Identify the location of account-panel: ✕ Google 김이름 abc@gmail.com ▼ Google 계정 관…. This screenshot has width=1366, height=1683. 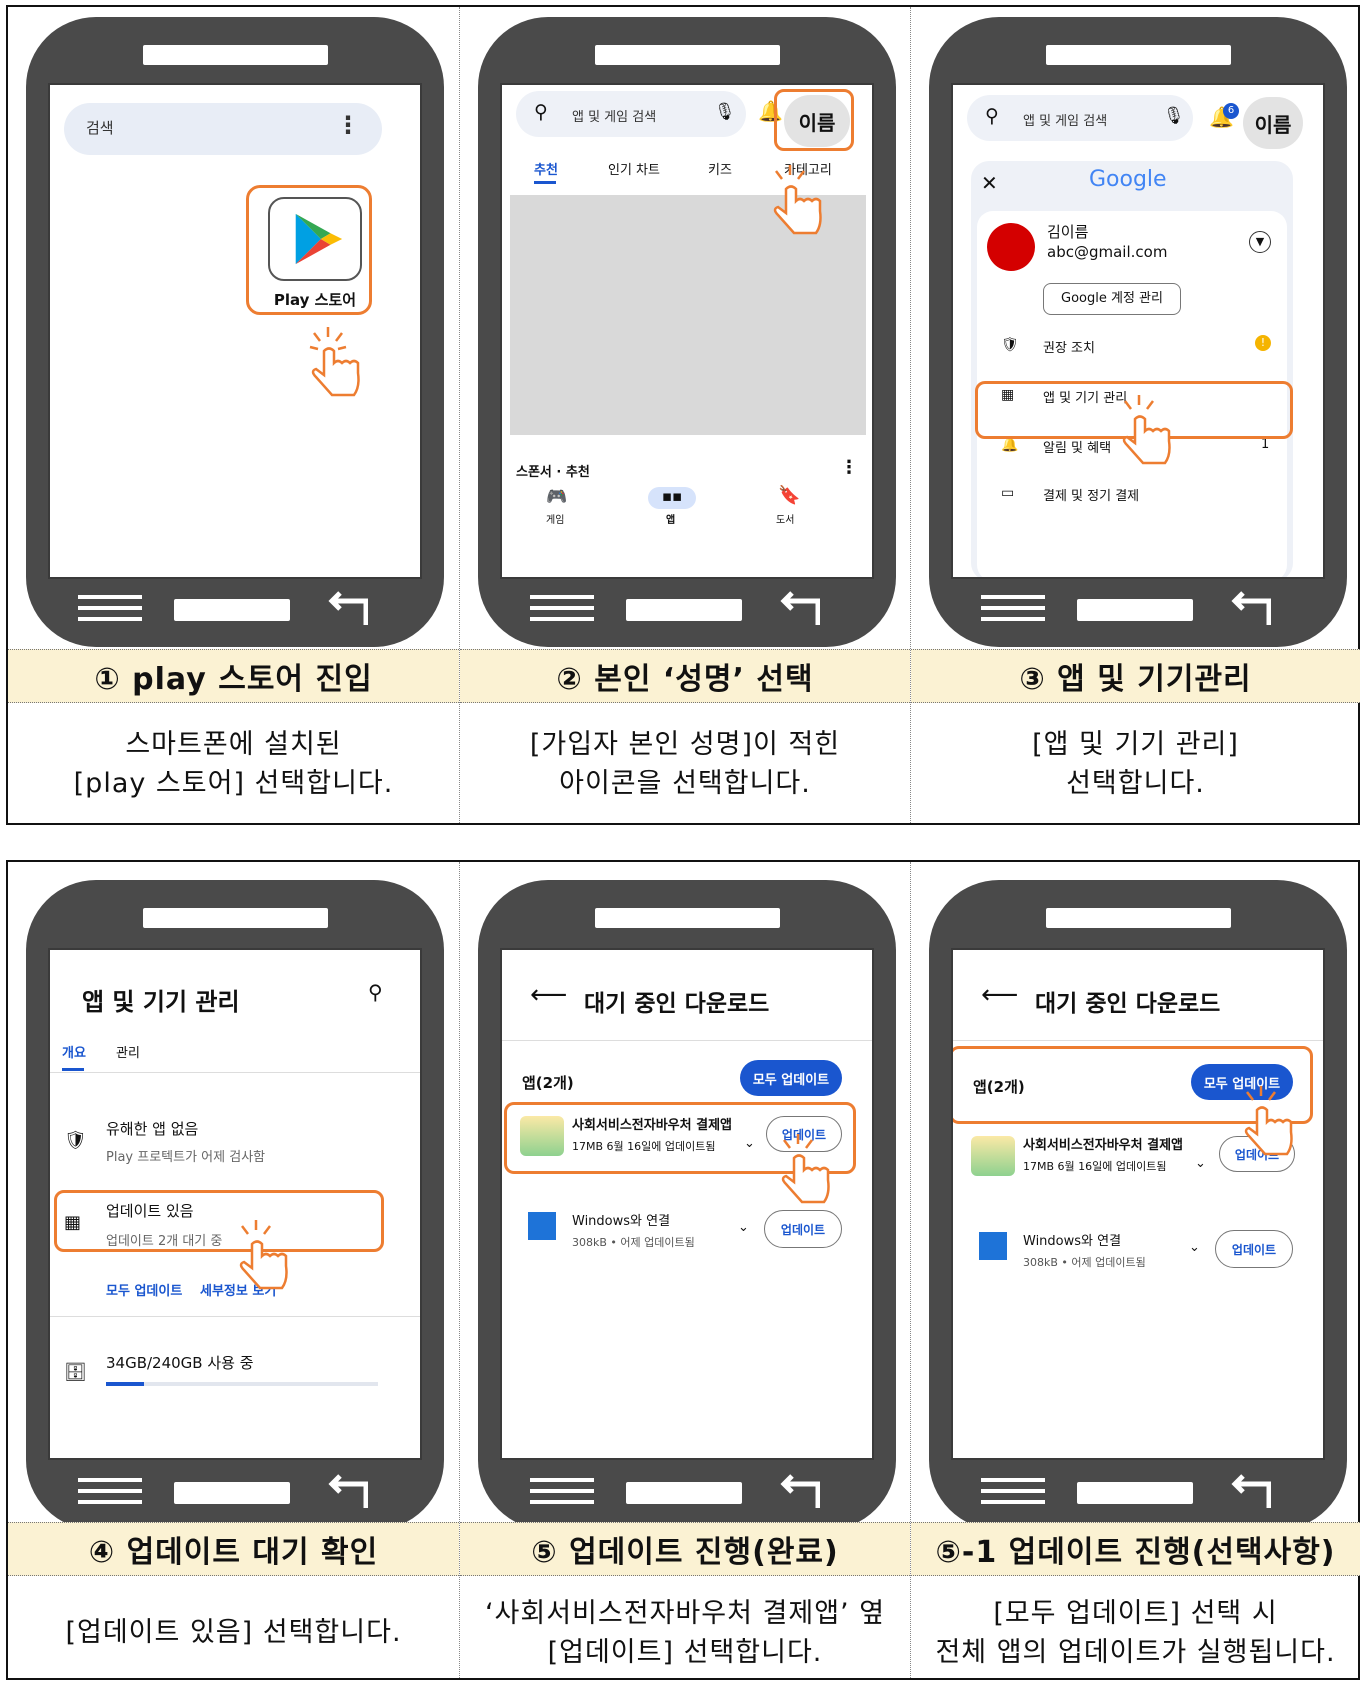
(1132, 369).